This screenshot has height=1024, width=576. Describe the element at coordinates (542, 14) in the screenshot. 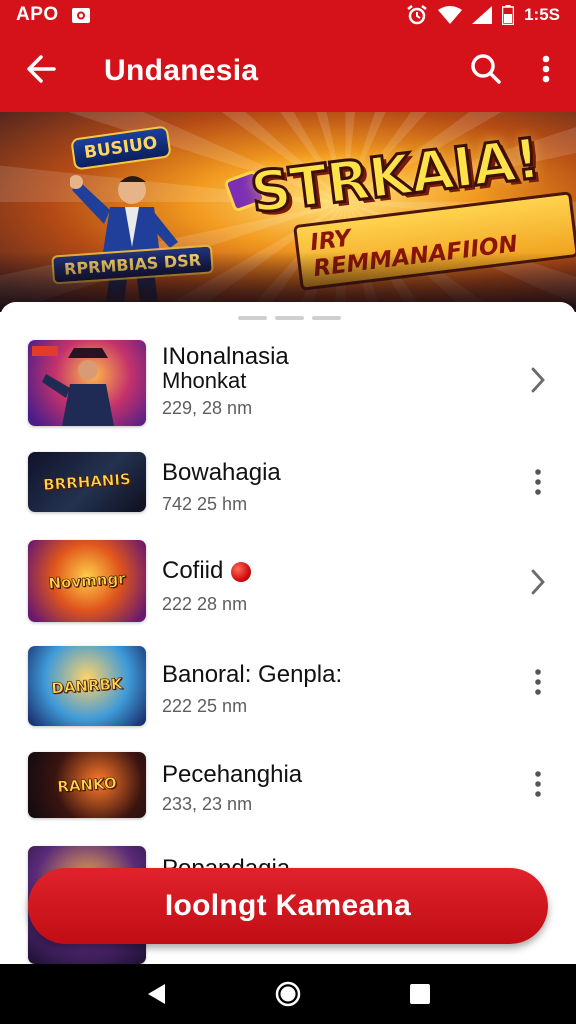

I see `status-time: 1:5S` at that location.